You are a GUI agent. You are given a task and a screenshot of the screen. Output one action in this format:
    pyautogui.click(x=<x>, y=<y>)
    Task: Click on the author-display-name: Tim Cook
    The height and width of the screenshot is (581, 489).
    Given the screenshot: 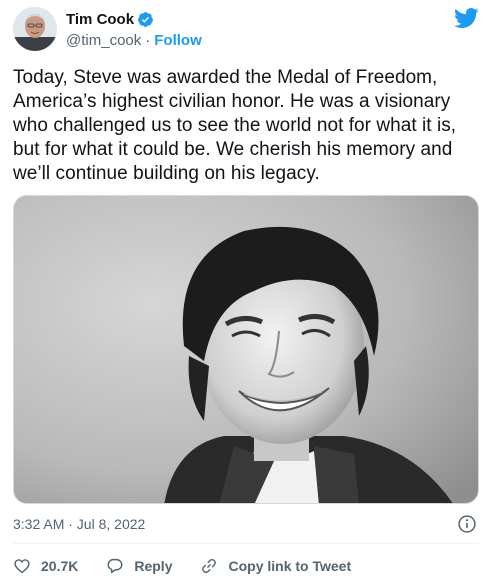 What is the action you would take?
    pyautogui.click(x=100, y=19)
    